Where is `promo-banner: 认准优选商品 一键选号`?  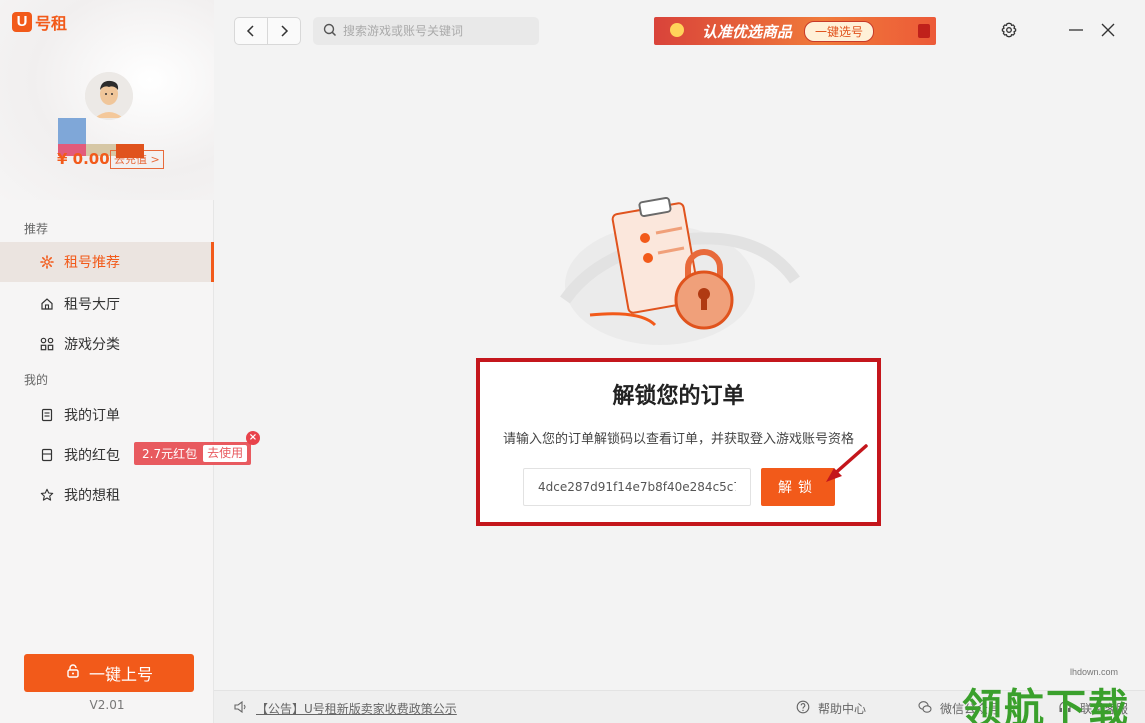
promo-banner: 认准优选商品 一键选号 is located at coordinates (795, 31).